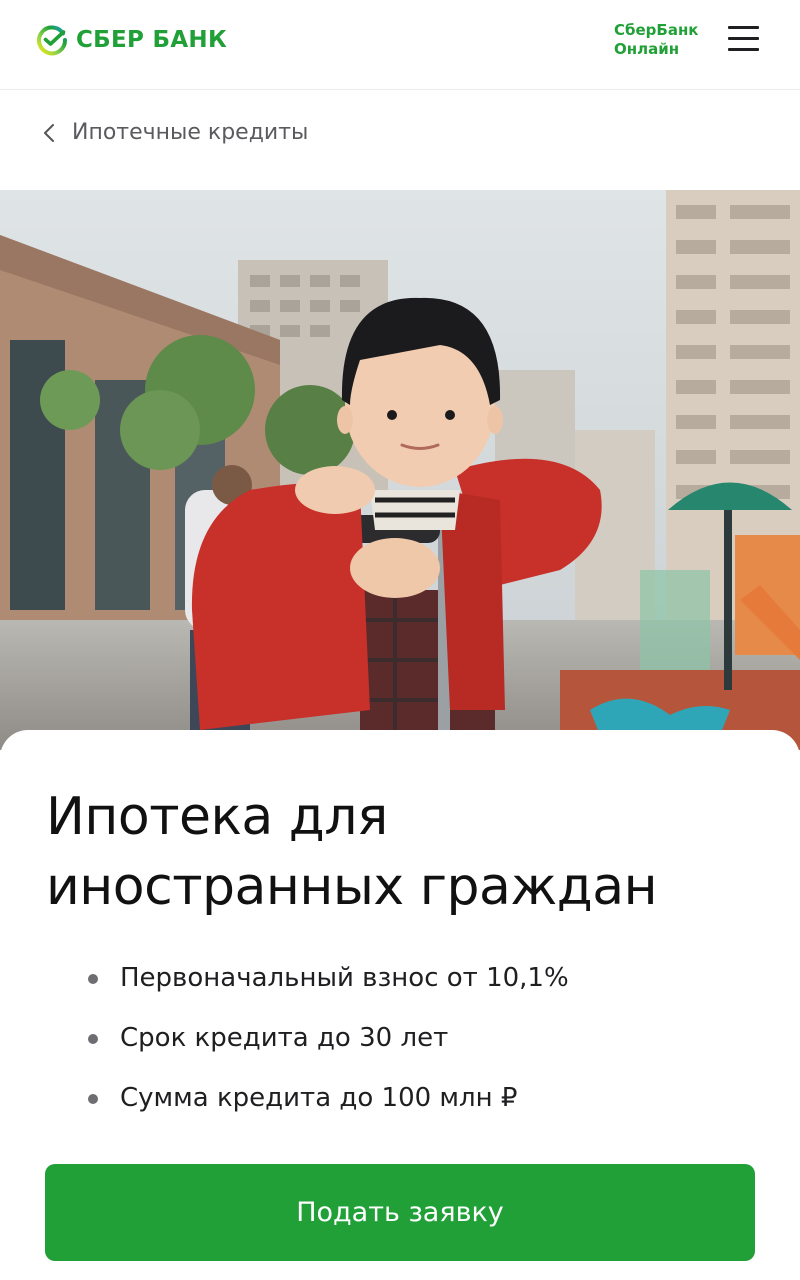 The width and height of the screenshot is (800, 1280). I want to click on list-item: Первоначальный взнос от 10,1%, so click(328, 978).